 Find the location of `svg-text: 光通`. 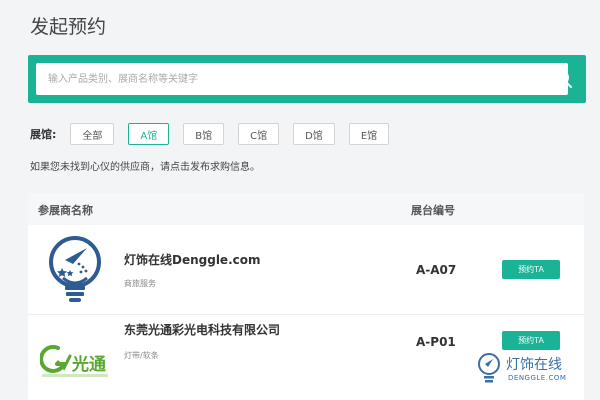

svg-text: 光通 is located at coordinates (88, 364).